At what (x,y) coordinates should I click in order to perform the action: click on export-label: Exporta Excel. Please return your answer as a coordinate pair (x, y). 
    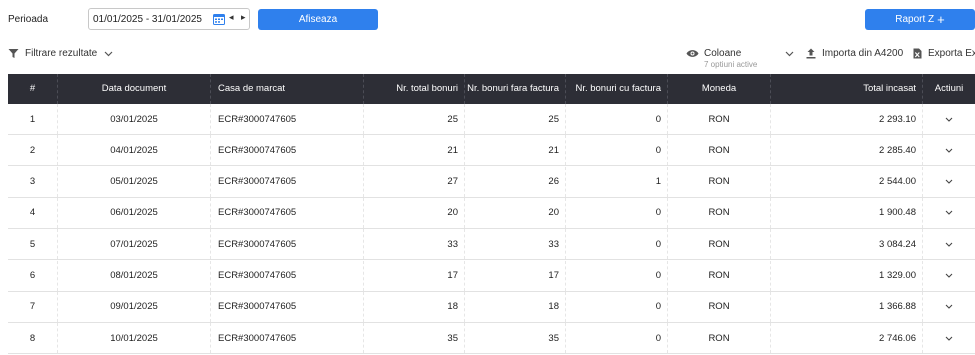
    Looking at the image, I should click on (951, 53).